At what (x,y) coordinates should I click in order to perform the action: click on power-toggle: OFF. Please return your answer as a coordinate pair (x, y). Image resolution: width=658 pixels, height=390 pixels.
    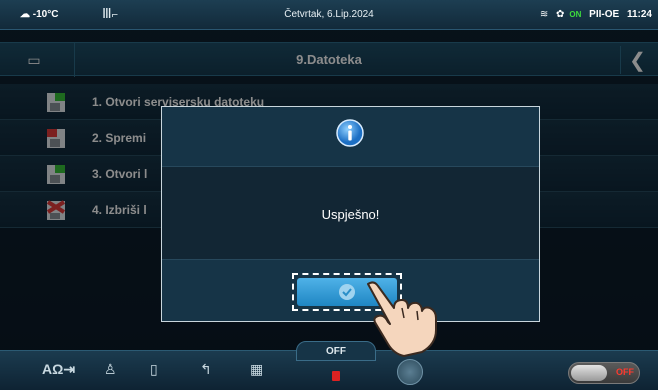
    Looking at the image, I should click on (604, 373).